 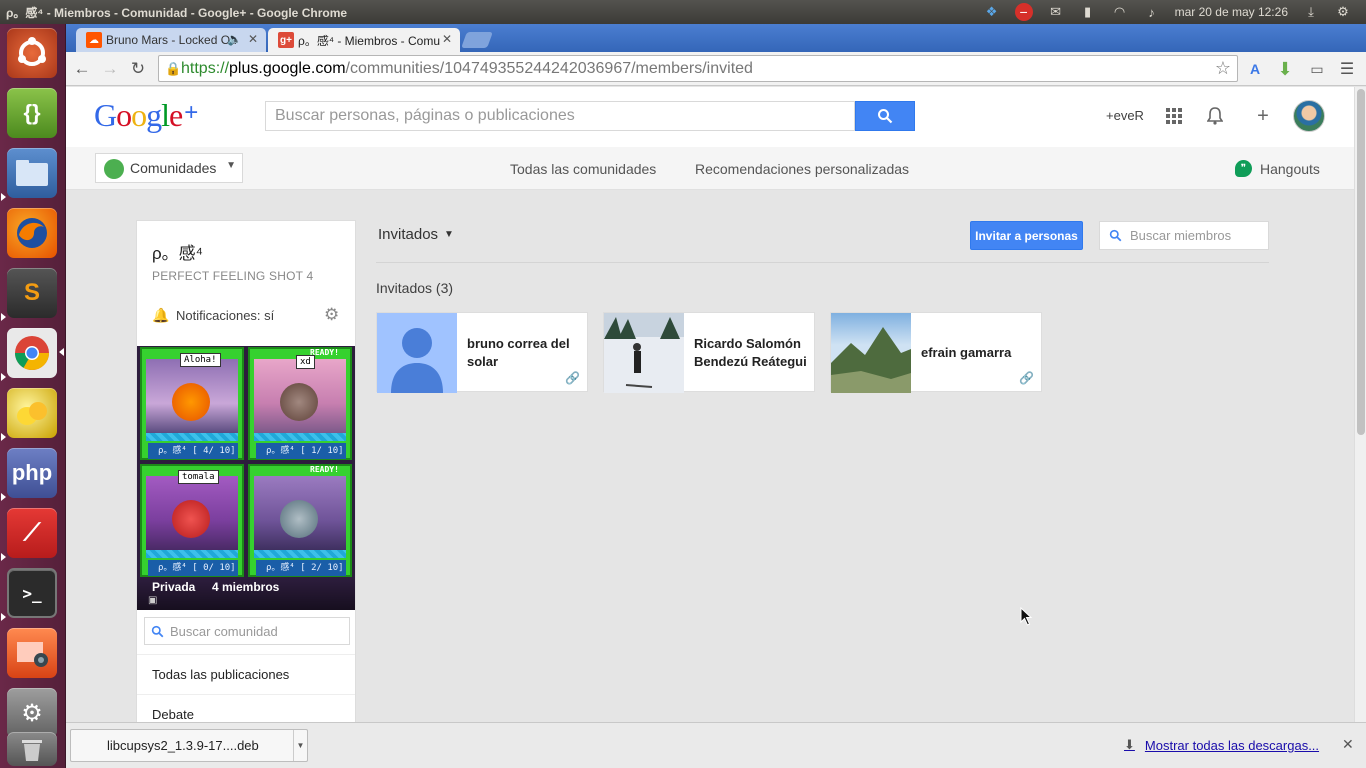 I want to click on trash-icon, so click(x=32, y=749).